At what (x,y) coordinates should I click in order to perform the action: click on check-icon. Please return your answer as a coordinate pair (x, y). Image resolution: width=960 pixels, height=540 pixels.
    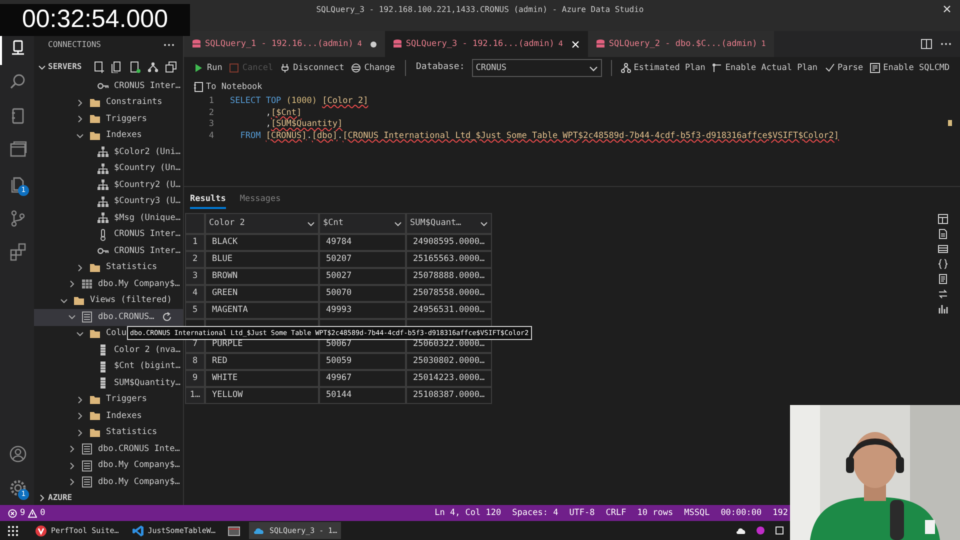
    Looking at the image, I should click on (829, 68).